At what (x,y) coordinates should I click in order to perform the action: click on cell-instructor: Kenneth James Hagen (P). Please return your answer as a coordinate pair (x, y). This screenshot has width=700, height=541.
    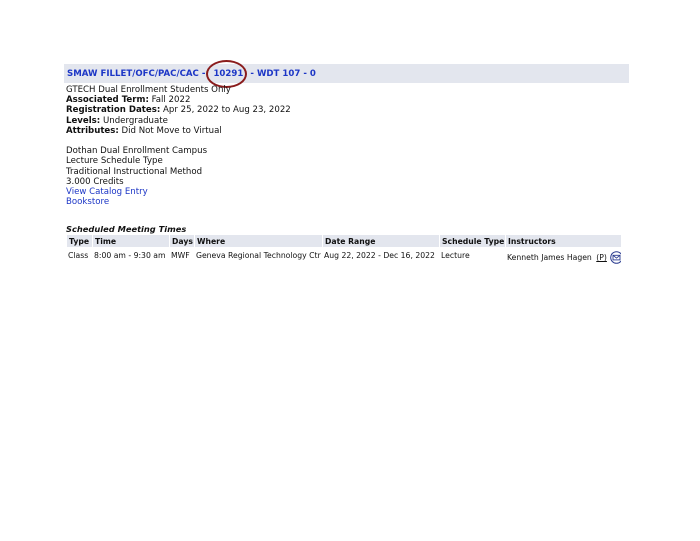
    Looking at the image, I should click on (563, 256).